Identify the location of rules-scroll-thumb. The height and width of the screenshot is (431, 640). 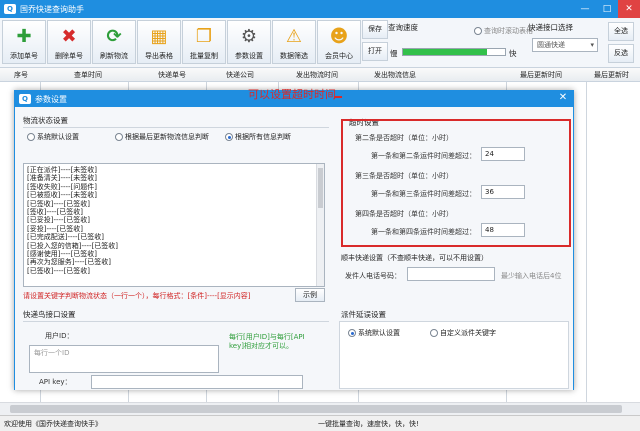
(320, 188).